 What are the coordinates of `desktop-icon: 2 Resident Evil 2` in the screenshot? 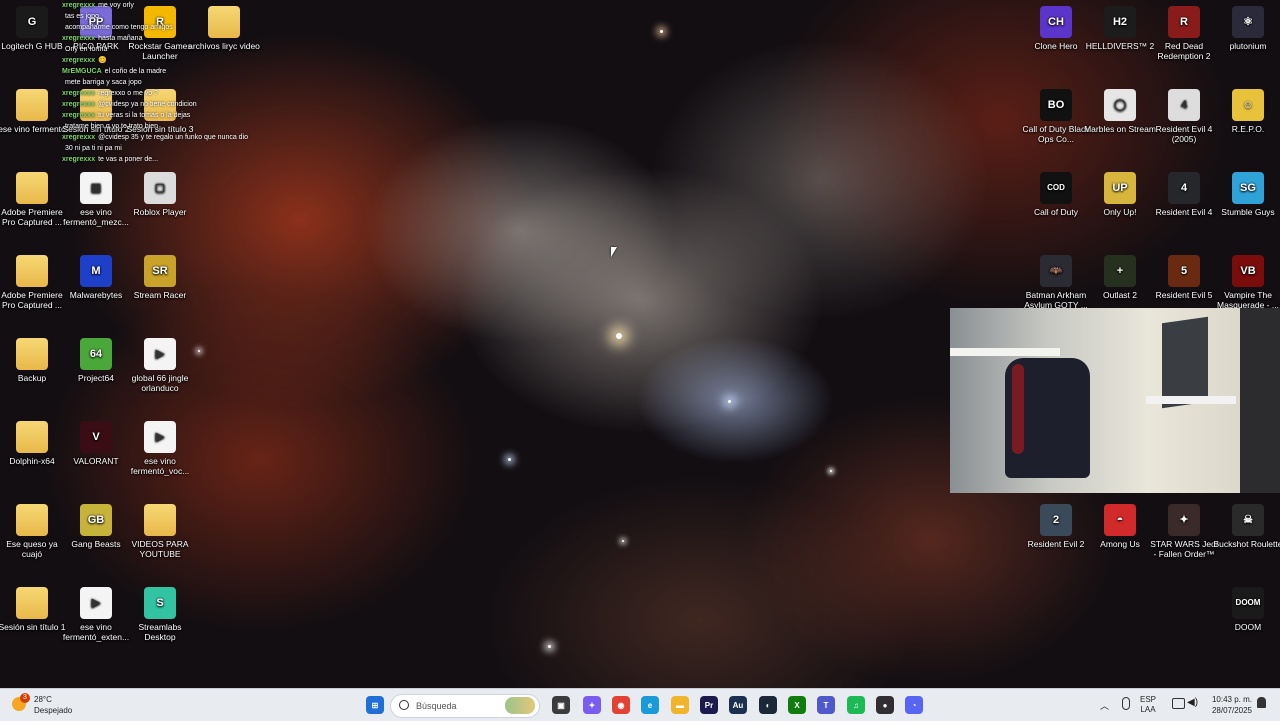 It's located at (1056, 526).